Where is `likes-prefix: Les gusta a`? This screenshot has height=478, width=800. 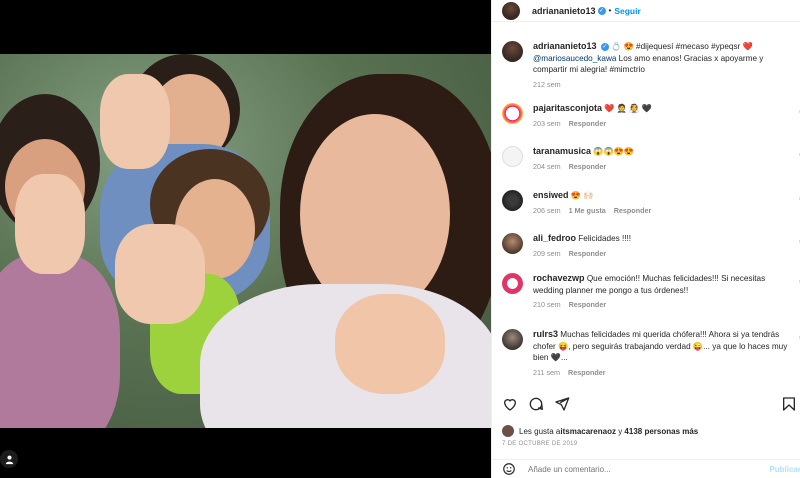 likes-prefix: Les gusta a is located at coordinates (540, 431).